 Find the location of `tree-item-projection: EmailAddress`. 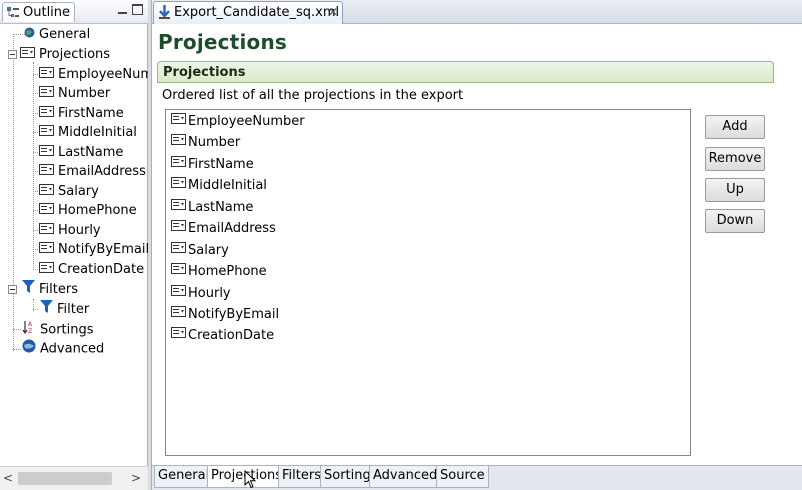

tree-item-projection: EmailAddress is located at coordinates (92, 171).